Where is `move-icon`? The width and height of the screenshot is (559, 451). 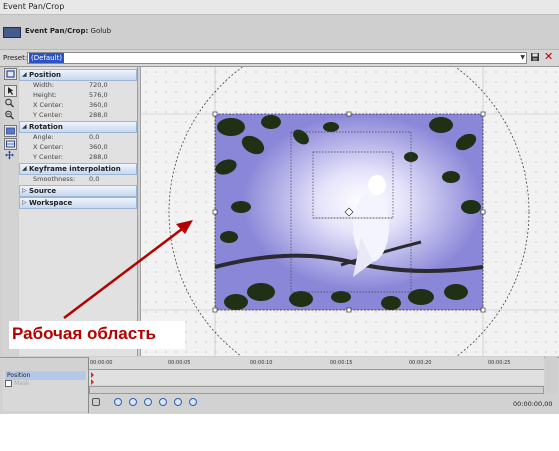
move-icon is located at coordinates (9, 155).